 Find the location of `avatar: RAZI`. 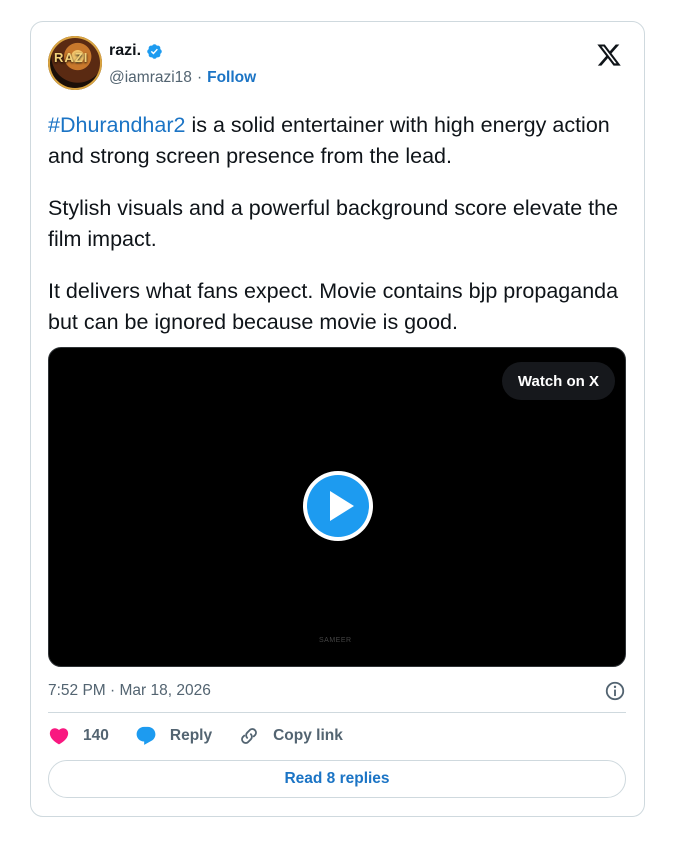

avatar: RAZI is located at coordinates (75, 63).